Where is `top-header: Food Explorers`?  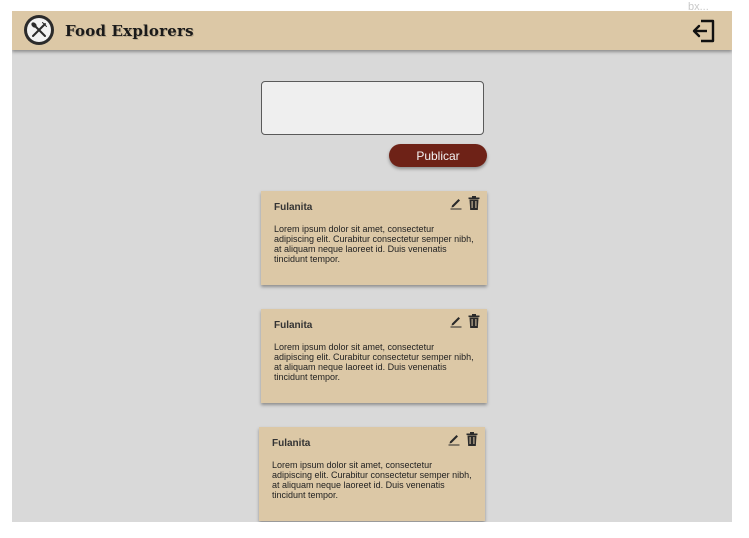
top-header: Food Explorers is located at coordinates (372, 30).